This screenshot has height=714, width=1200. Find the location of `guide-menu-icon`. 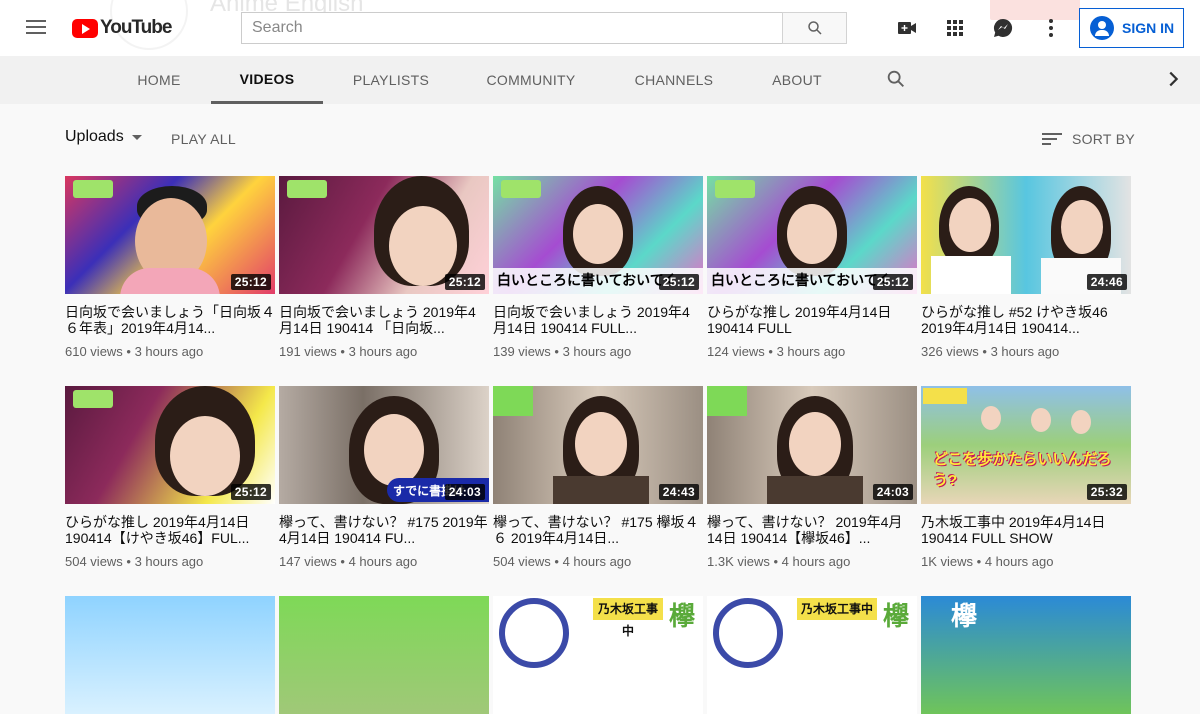

guide-menu-icon is located at coordinates (36, 28).